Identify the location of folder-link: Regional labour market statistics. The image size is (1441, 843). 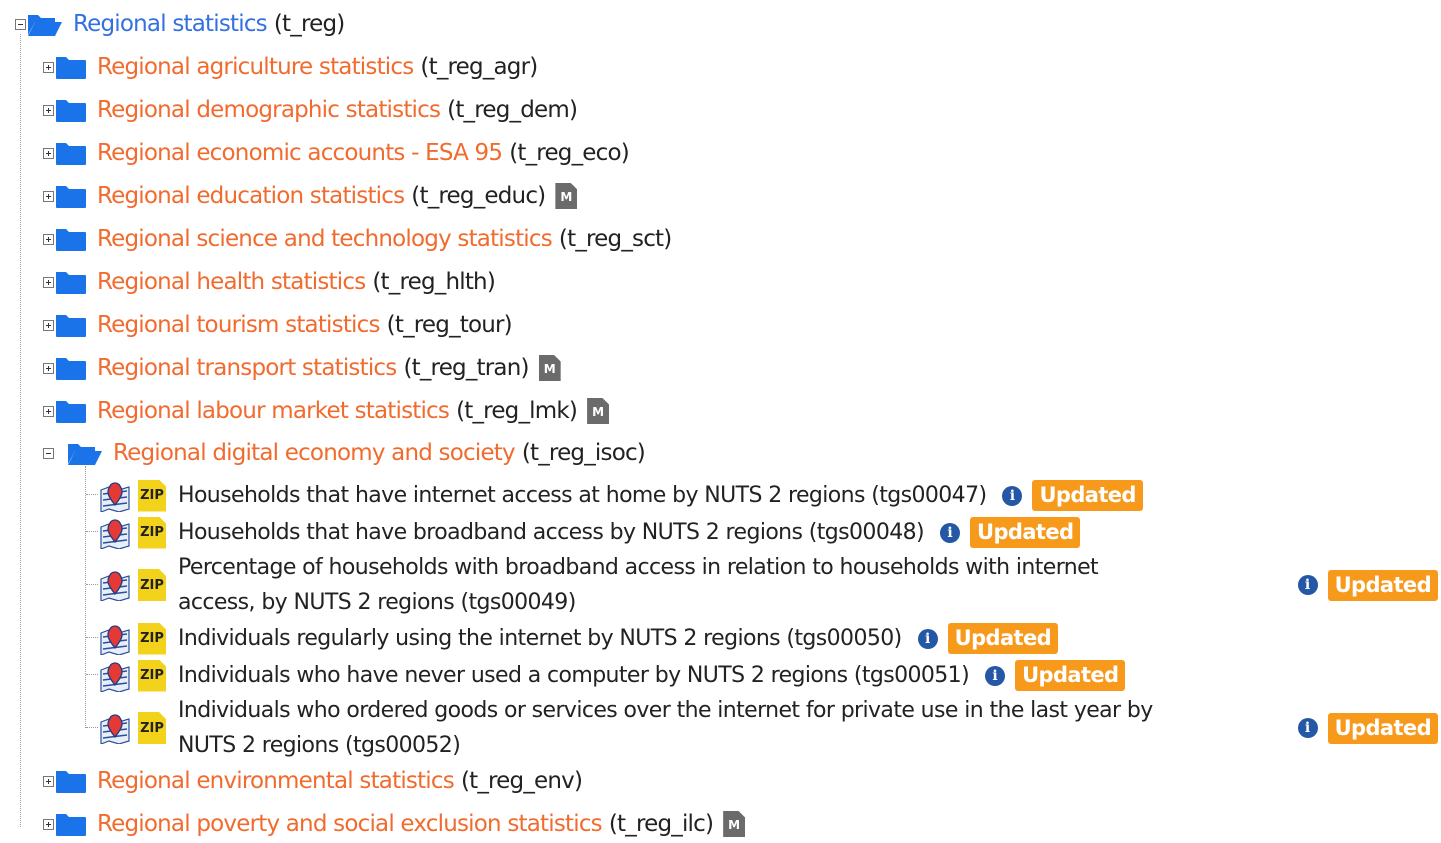
(273, 411).